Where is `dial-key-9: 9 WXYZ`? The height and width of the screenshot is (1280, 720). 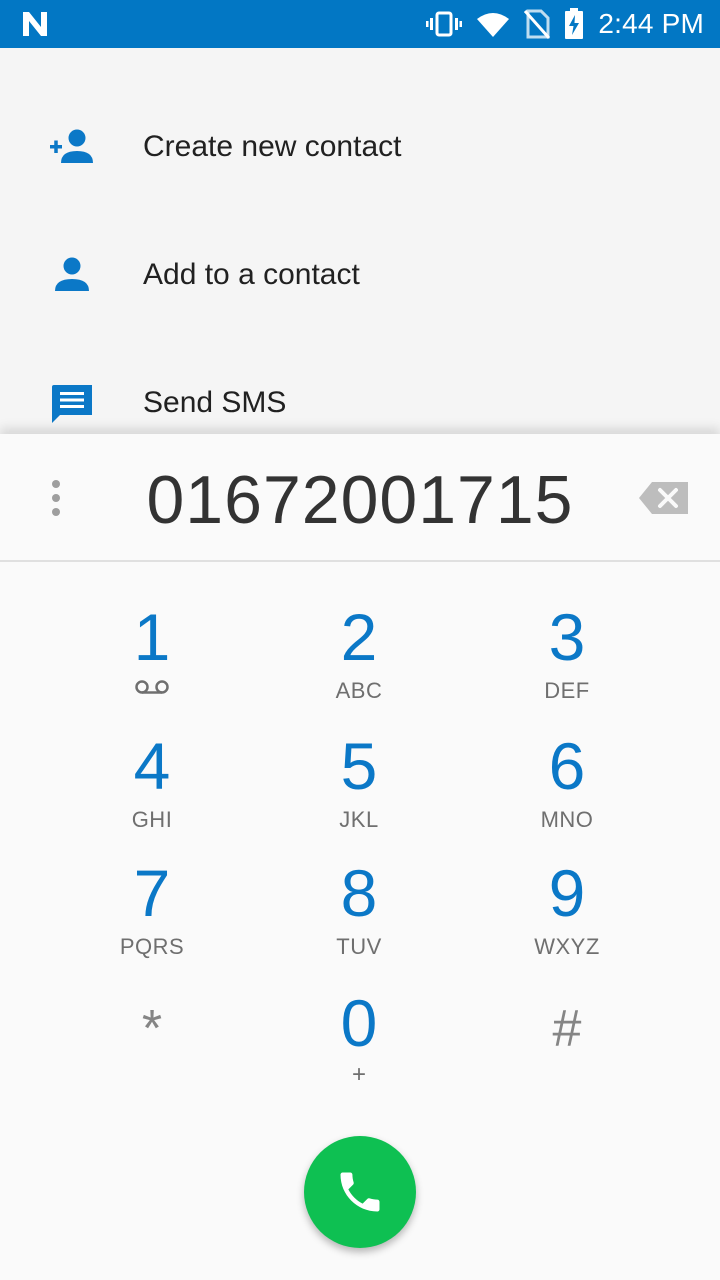 dial-key-9: 9 WXYZ is located at coordinates (567, 924).